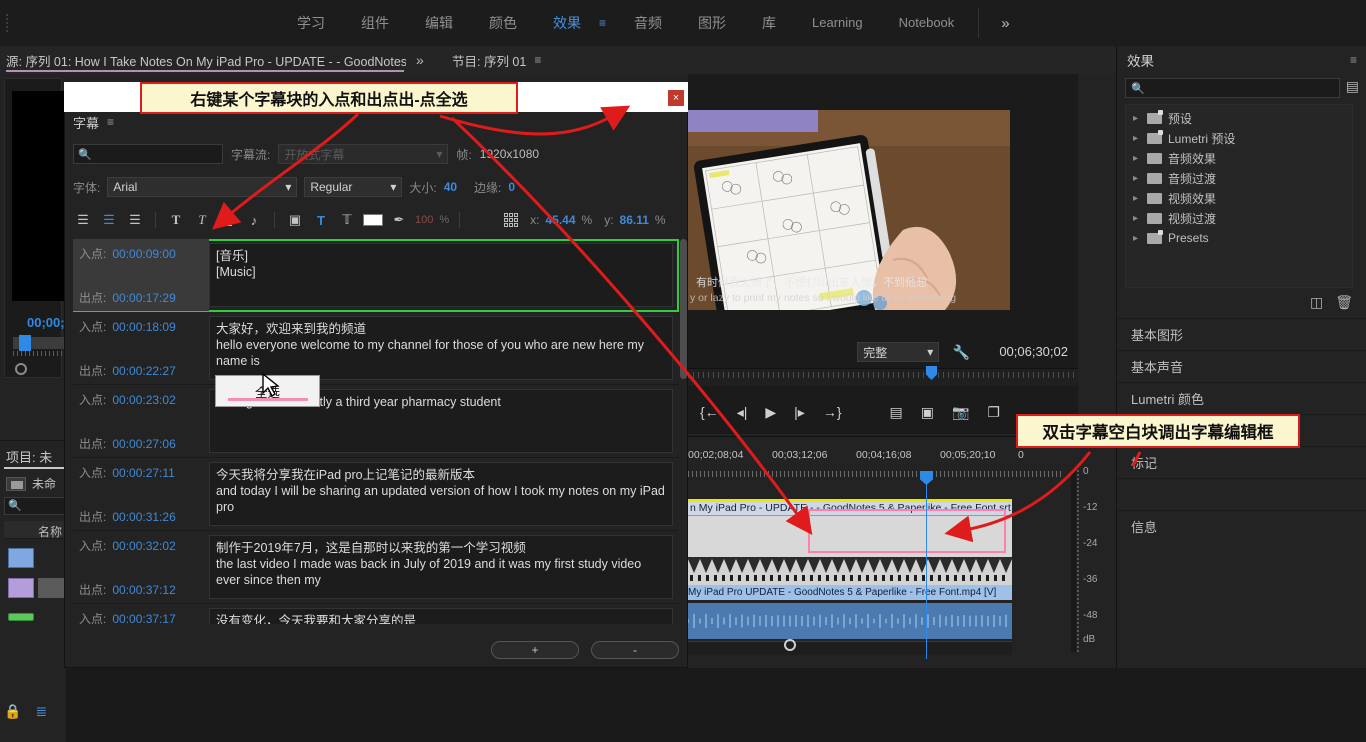 The width and height of the screenshot is (1366, 742). What do you see at coordinates (683, 309) in the screenshot?
I see `scrollbar-thumb` at bounding box center [683, 309].